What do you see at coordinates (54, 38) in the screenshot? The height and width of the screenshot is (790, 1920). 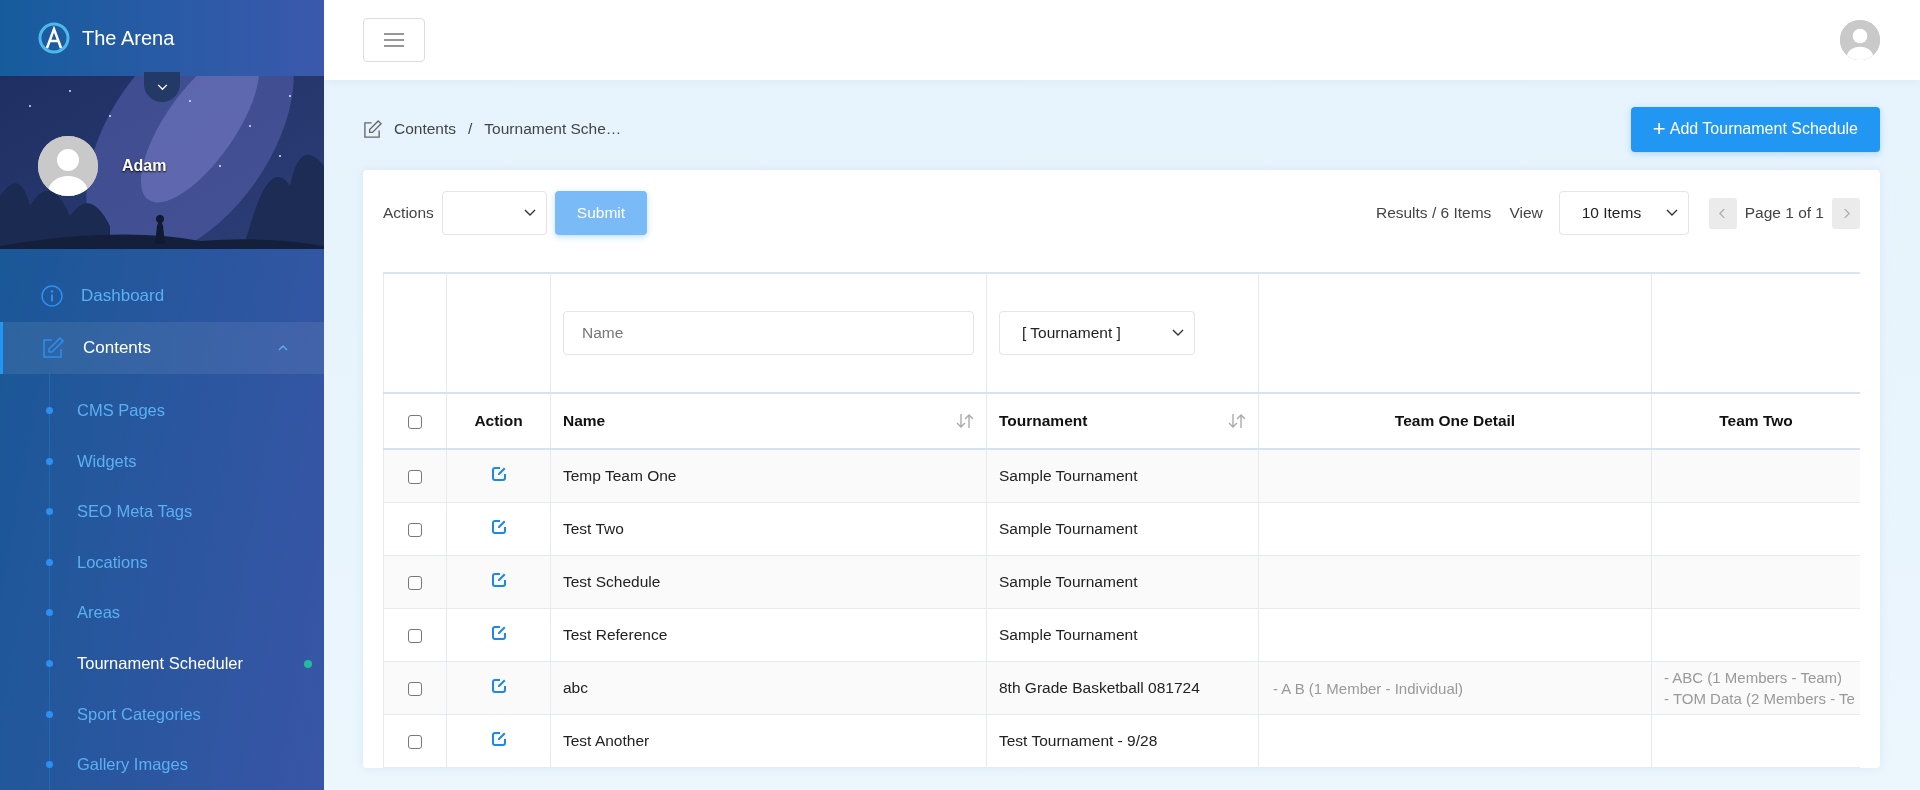 I see `logo-icon` at bounding box center [54, 38].